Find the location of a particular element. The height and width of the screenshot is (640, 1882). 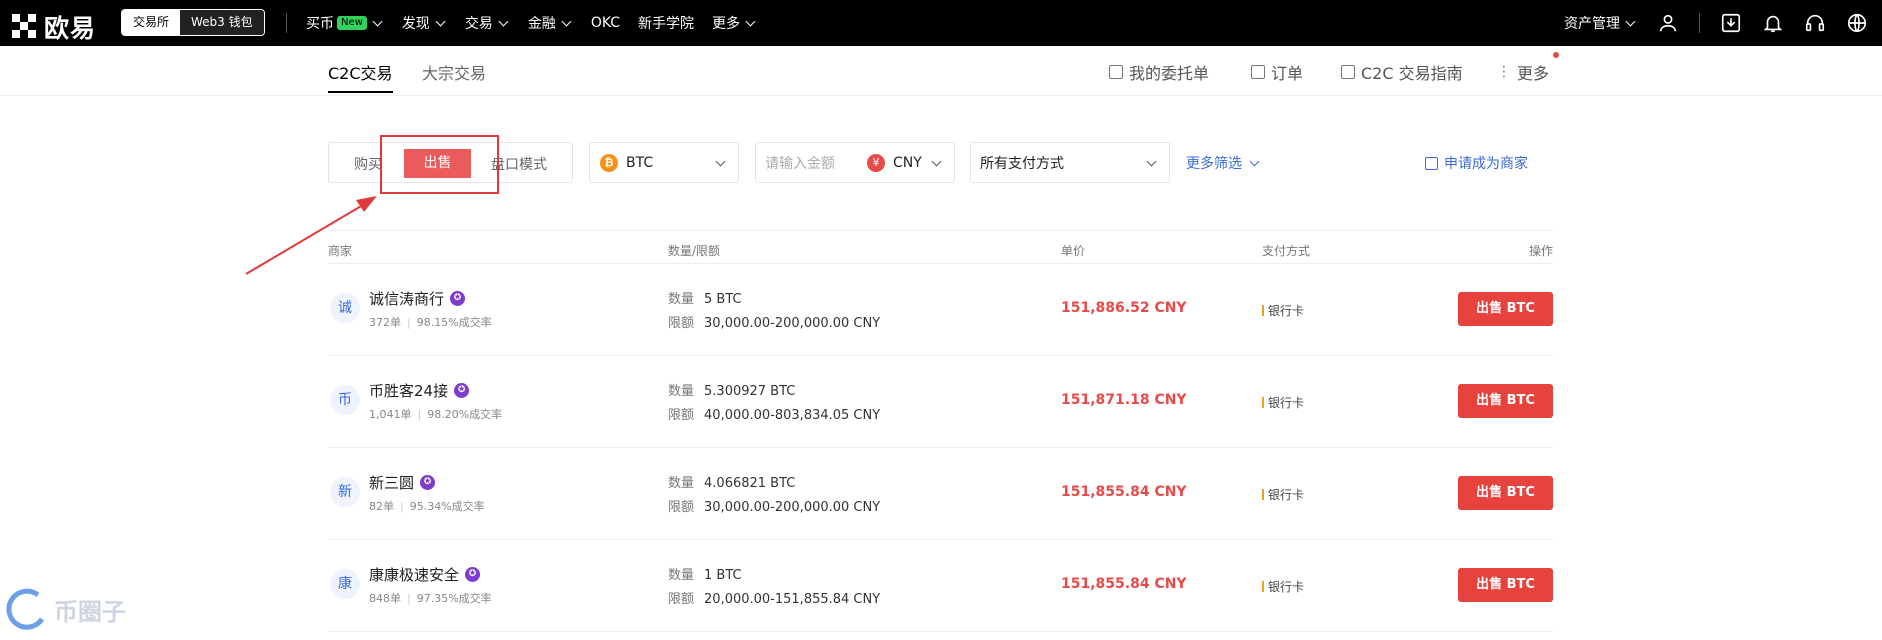

download-icon is located at coordinates (1731, 23).